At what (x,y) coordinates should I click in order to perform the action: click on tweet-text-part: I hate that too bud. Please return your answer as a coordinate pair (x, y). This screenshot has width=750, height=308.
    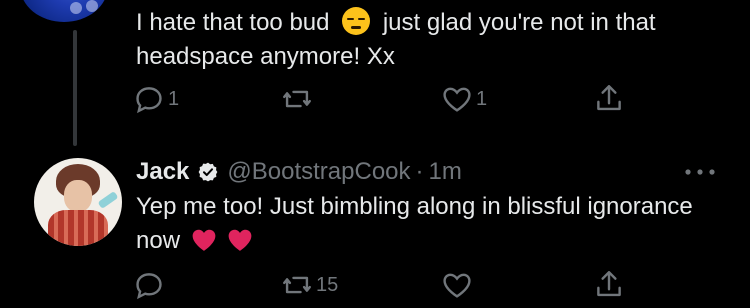
    Looking at the image, I should click on (233, 22).